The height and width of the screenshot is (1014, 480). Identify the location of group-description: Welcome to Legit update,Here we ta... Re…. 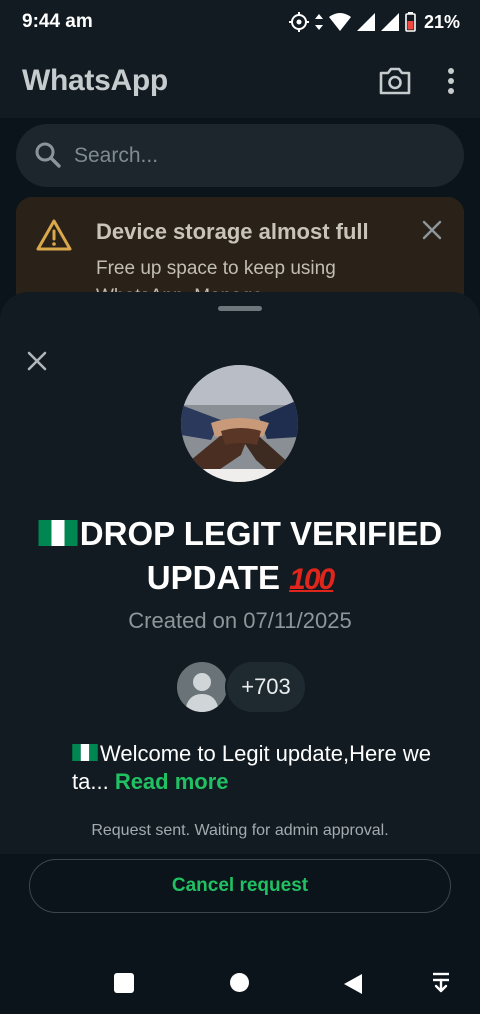
(257, 768).